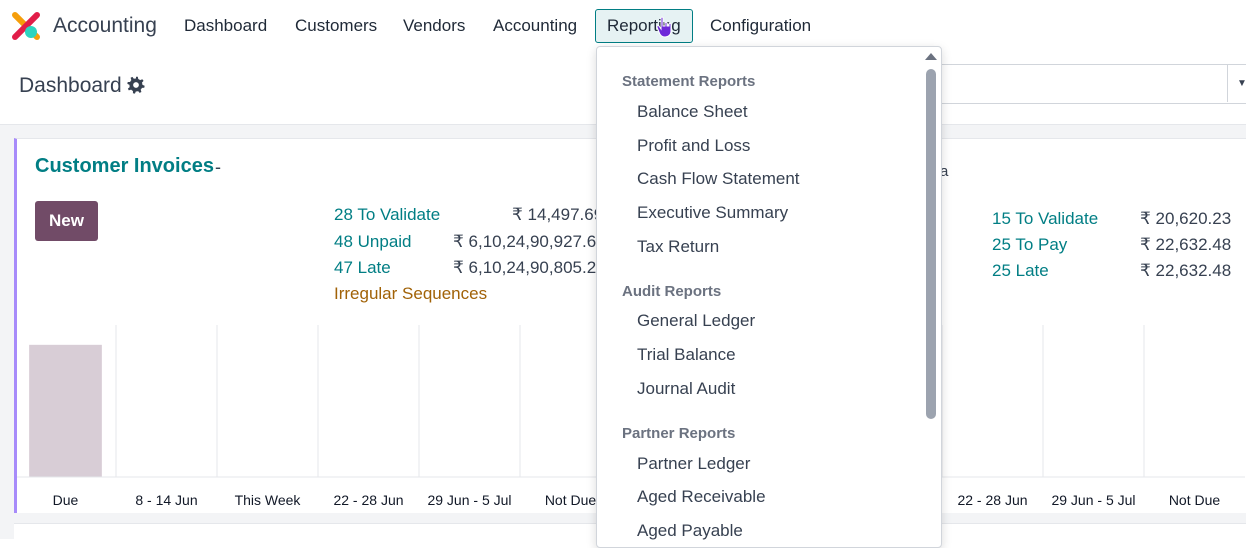 This screenshot has width=1246, height=548. What do you see at coordinates (362, 268) in the screenshot?
I see `late-link: 47 Late` at bounding box center [362, 268].